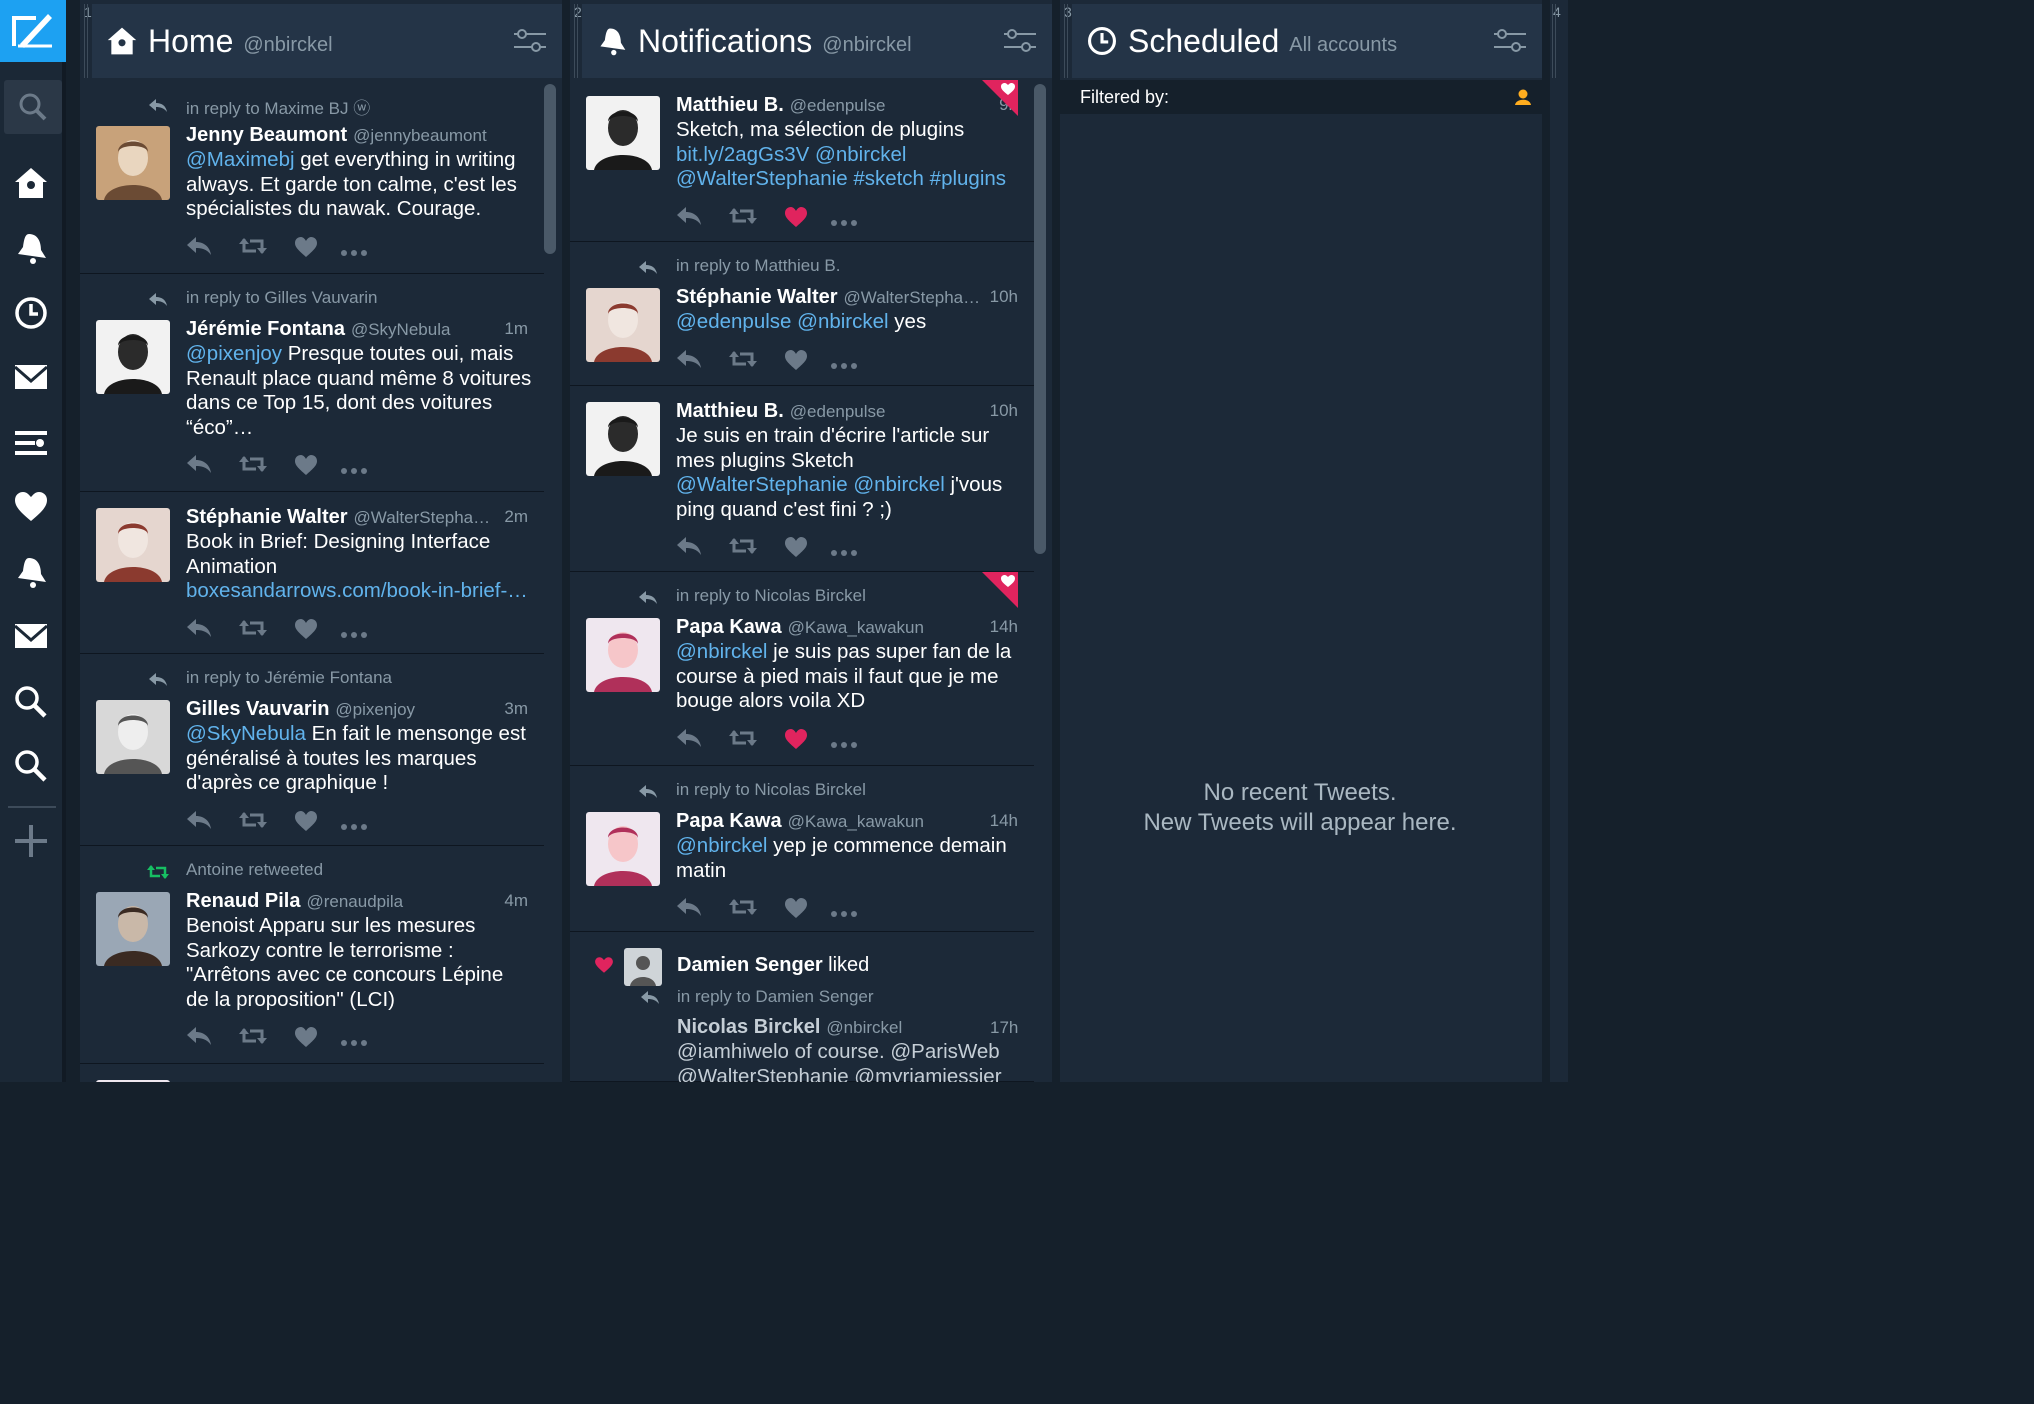  I want to click on timestamp: 1m, so click(516, 329).